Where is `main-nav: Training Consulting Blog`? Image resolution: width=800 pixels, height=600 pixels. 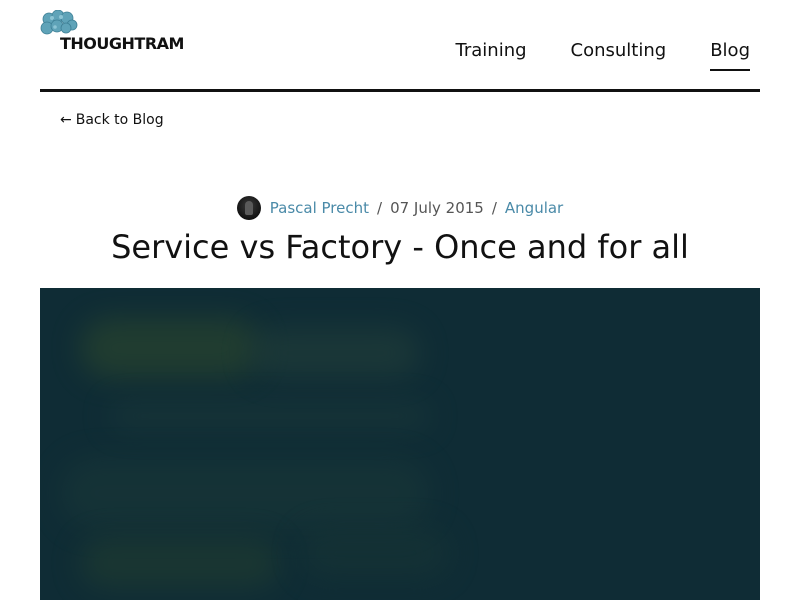 main-nav: Training Consulting Blog is located at coordinates (603, 55).